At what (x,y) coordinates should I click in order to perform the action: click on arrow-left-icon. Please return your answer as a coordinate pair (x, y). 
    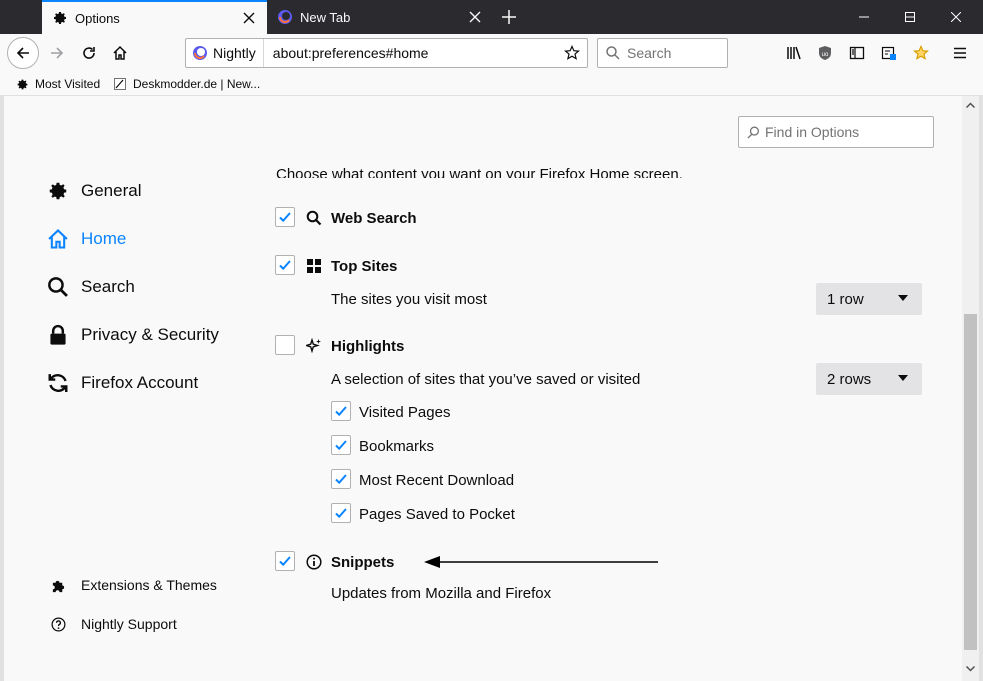
    Looking at the image, I should click on (22, 53).